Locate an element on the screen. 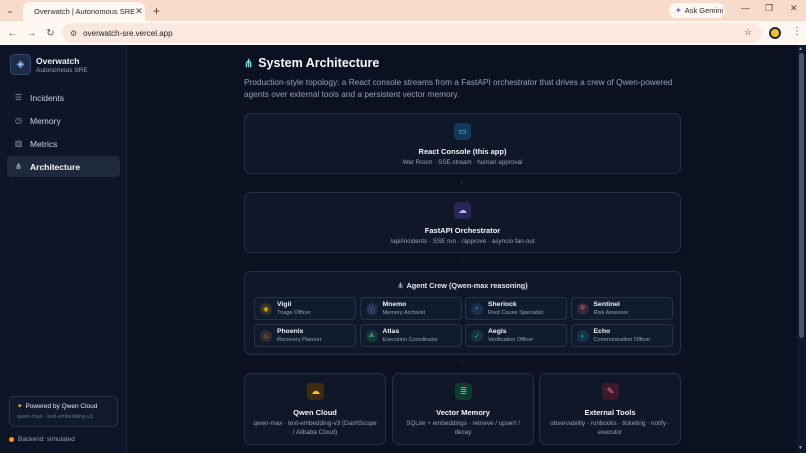 This screenshot has width=806, height=453. agent-name: Aegis is located at coordinates (497, 331).